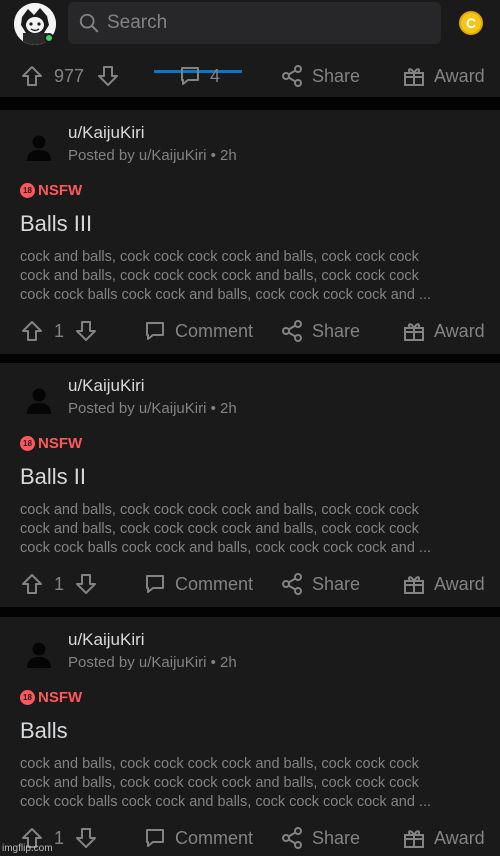 The image size is (500, 856). I want to click on coin-letter: C, so click(471, 23).